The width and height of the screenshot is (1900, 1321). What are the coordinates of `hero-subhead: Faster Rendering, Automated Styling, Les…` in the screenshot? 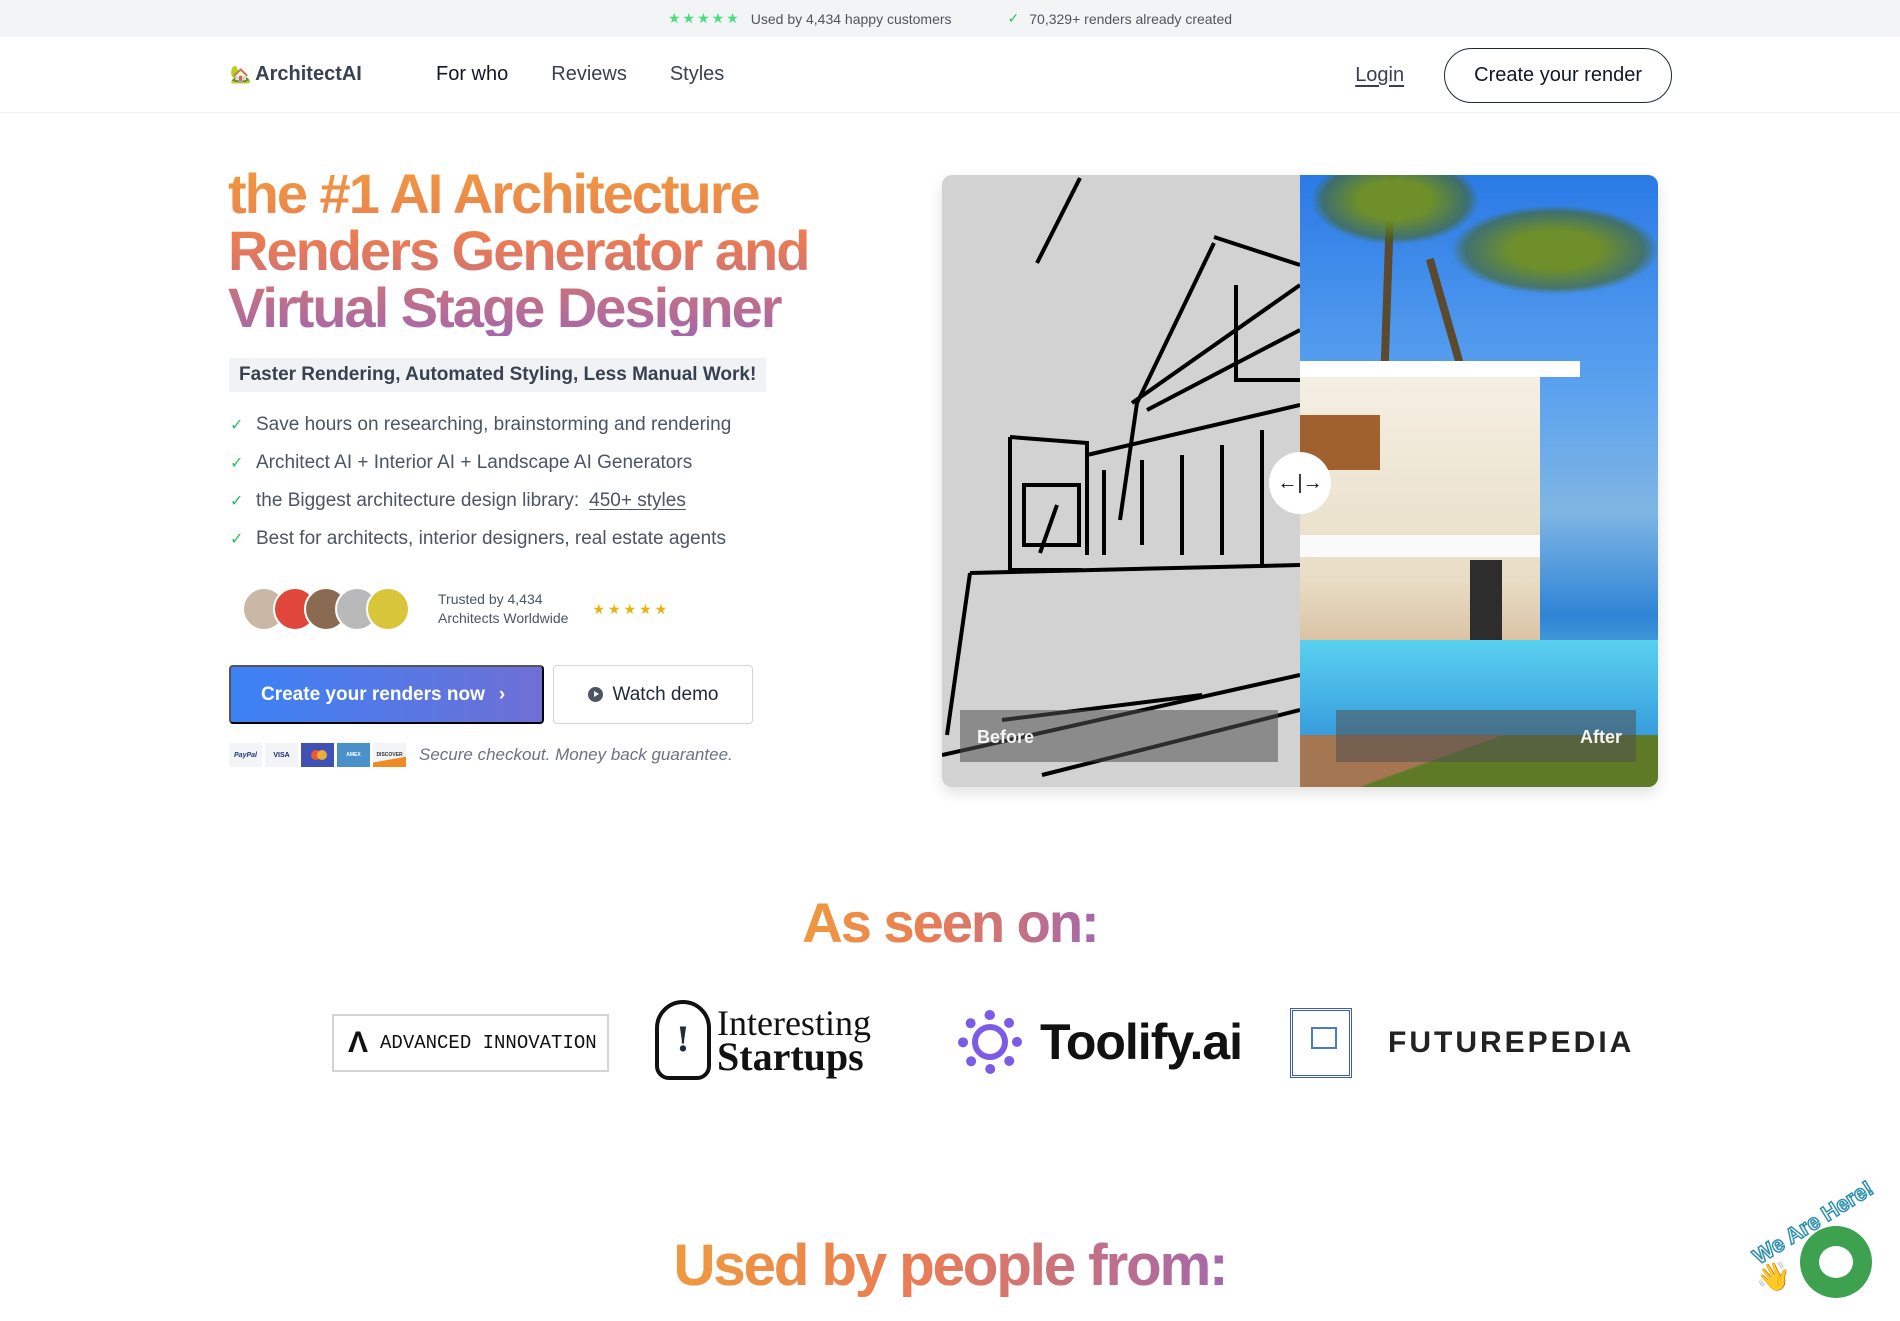 It's located at (498, 375).